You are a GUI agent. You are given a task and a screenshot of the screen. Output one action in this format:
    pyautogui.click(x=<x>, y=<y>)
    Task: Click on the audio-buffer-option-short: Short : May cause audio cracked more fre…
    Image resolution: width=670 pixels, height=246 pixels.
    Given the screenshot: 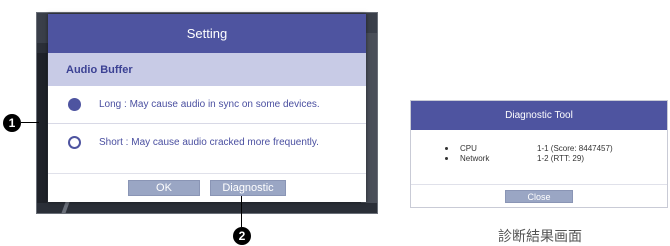 What is the action you would take?
    pyautogui.click(x=207, y=141)
    